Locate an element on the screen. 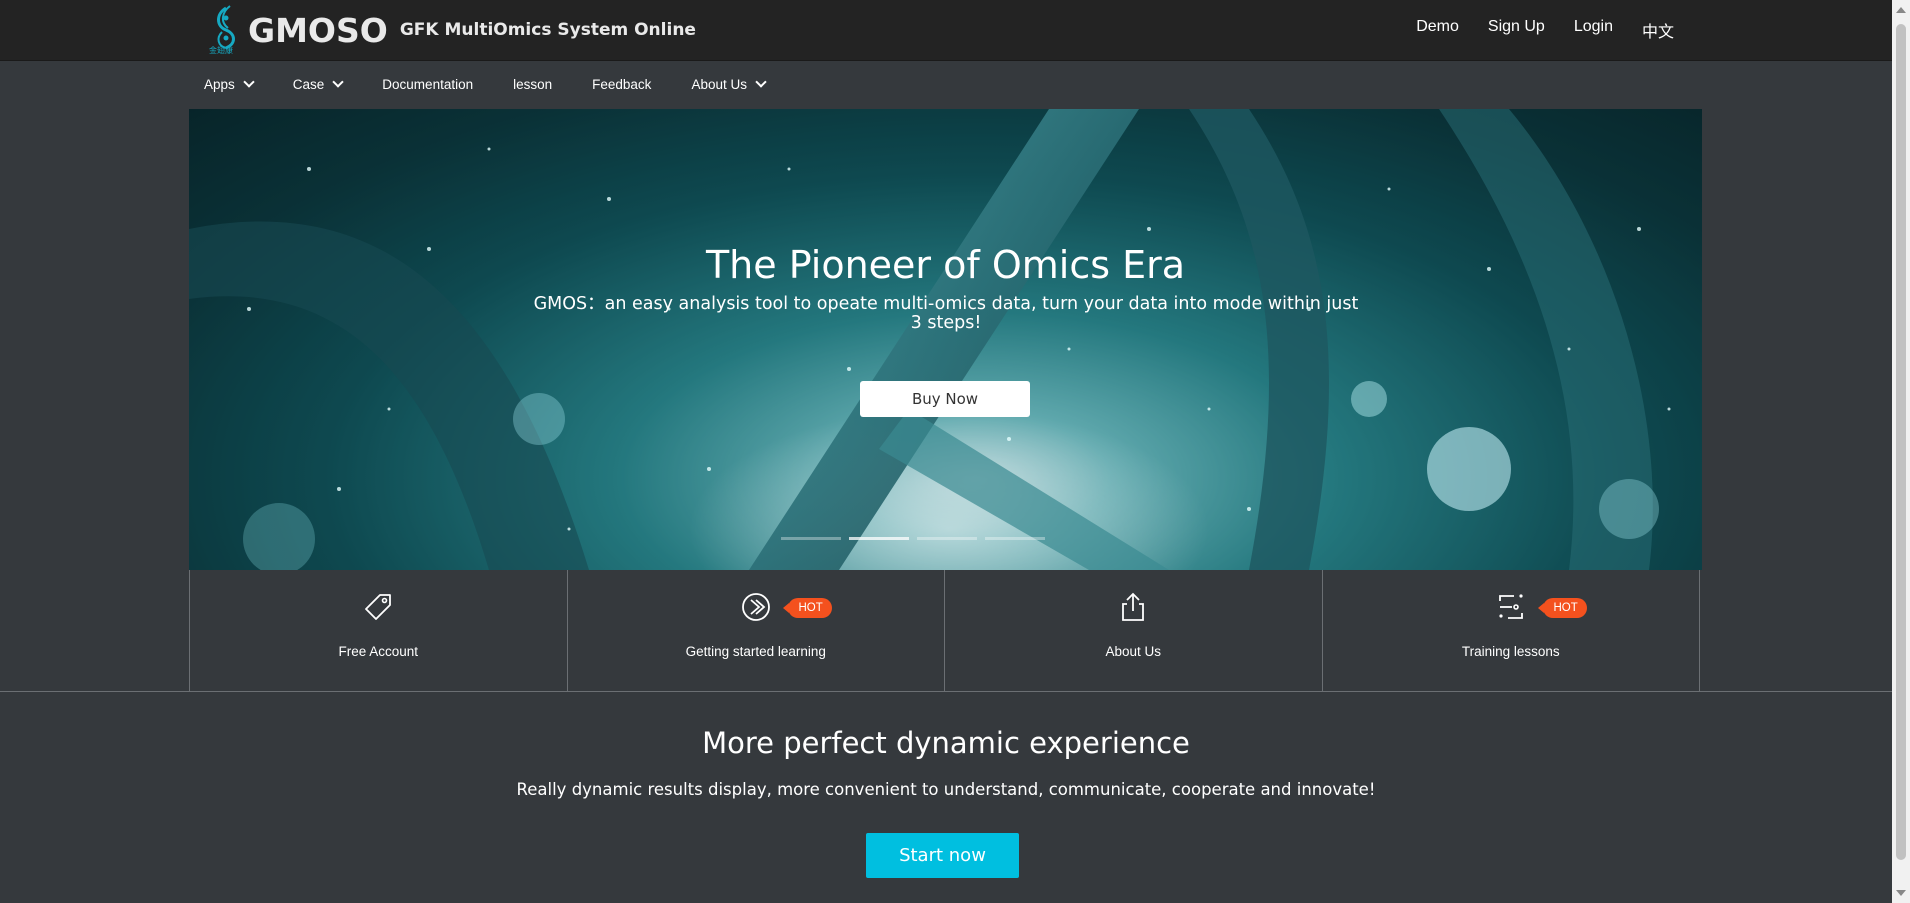 The height and width of the screenshot is (903, 1910). nav-item-label: lesson is located at coordinates (533, 84).